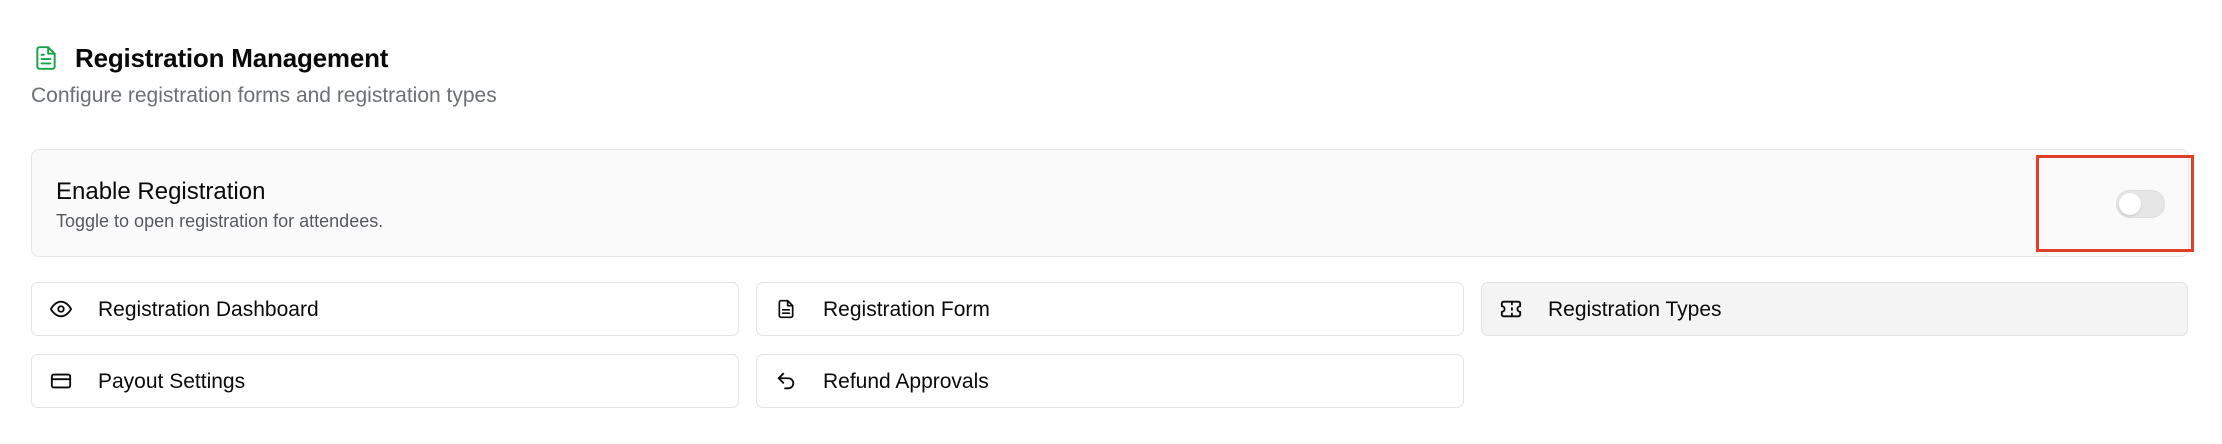 This screenshot has width=2222, height=444. What do you see at coordinates (1511, 309) in the screenshot?
I see `ticket-icon` at bounding box center [1511, 309].